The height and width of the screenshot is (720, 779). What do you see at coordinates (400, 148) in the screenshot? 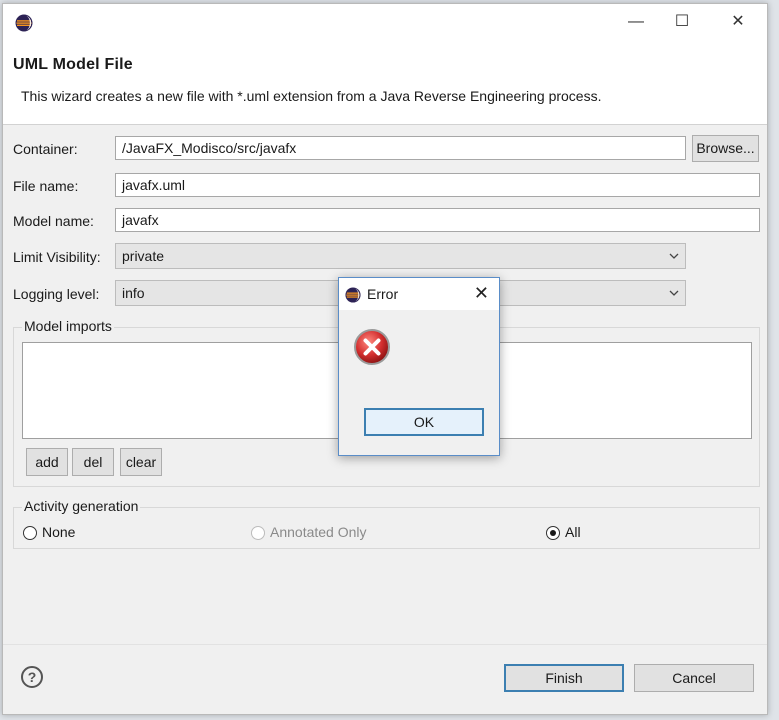
I see `container-input: /JavaFX_Modisco/src/javafx` at bounding box center [400, 148].